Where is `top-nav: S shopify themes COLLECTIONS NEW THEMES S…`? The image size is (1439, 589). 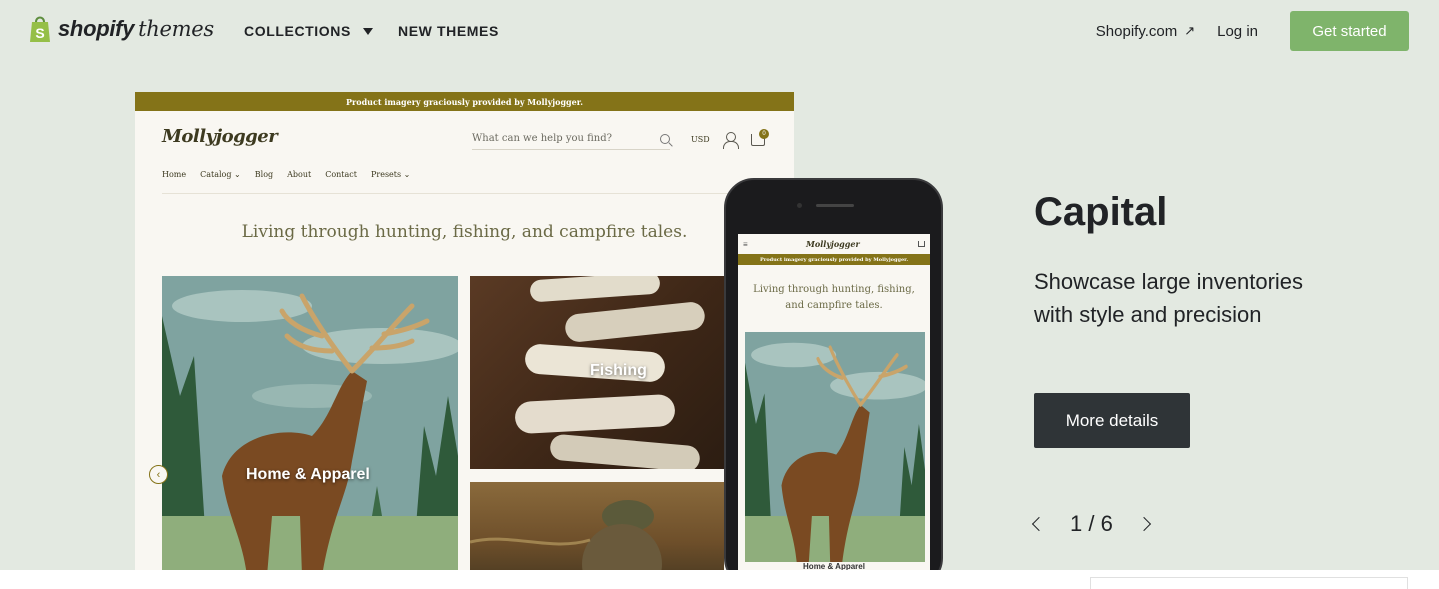
top-nav: S shopify themes COLLECTIONS NEW THEMES S… is located at coordinates (719, 31).